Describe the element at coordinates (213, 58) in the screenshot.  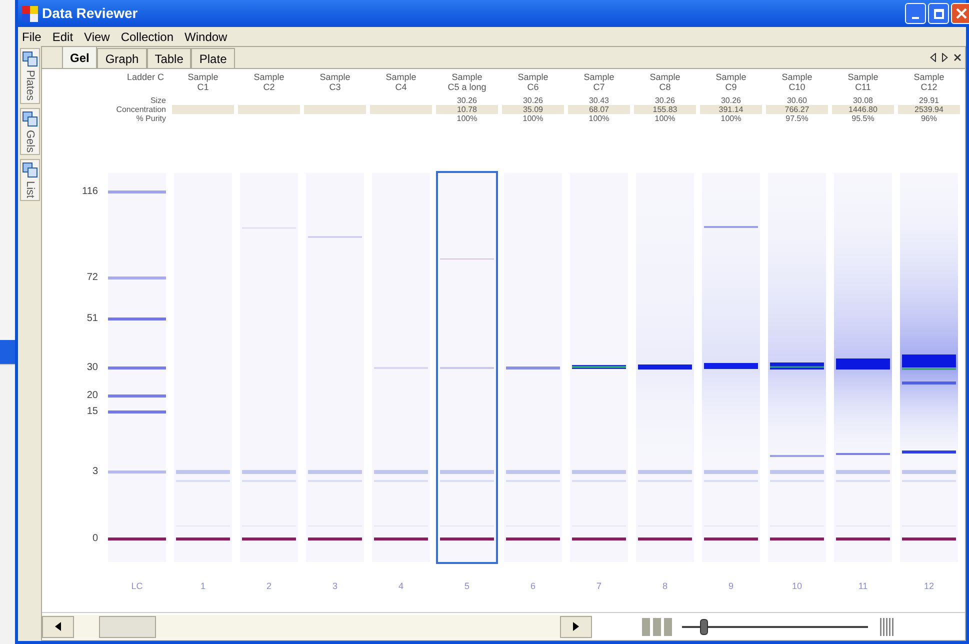
I see `tab: Plate` at that location.